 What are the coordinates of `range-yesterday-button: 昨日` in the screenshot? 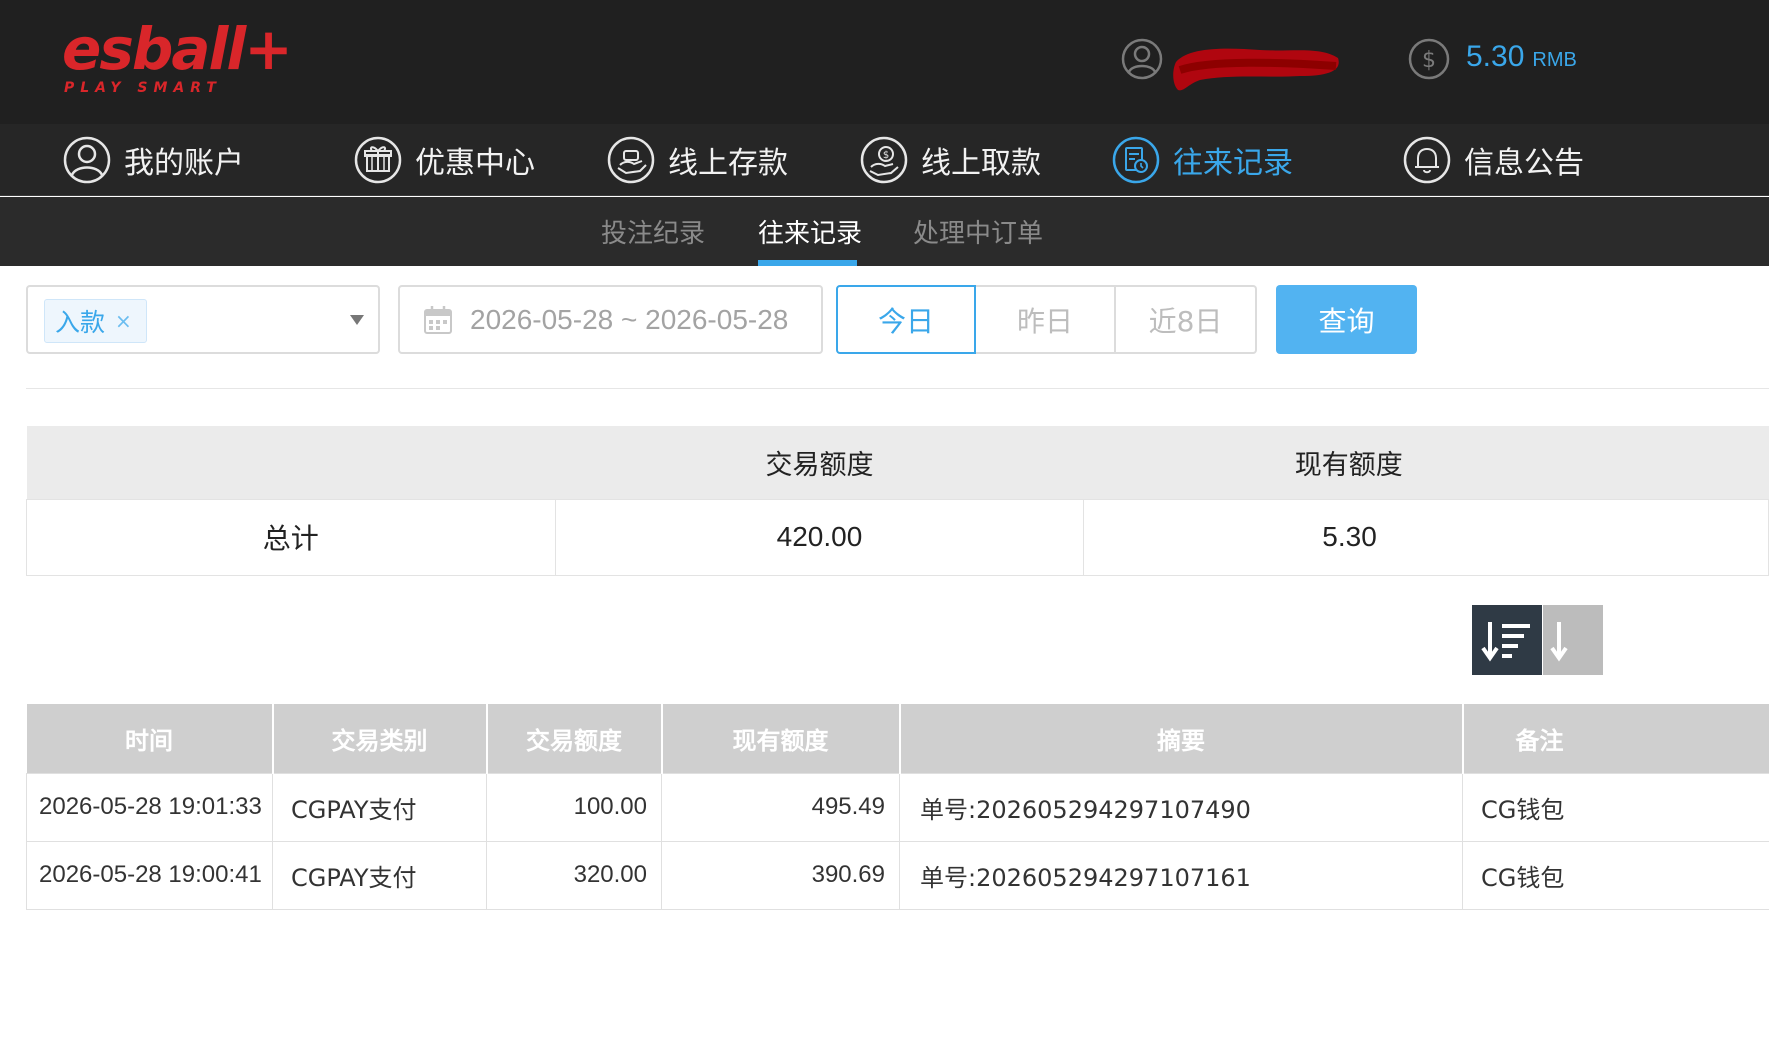 It's located at (1046, 319).